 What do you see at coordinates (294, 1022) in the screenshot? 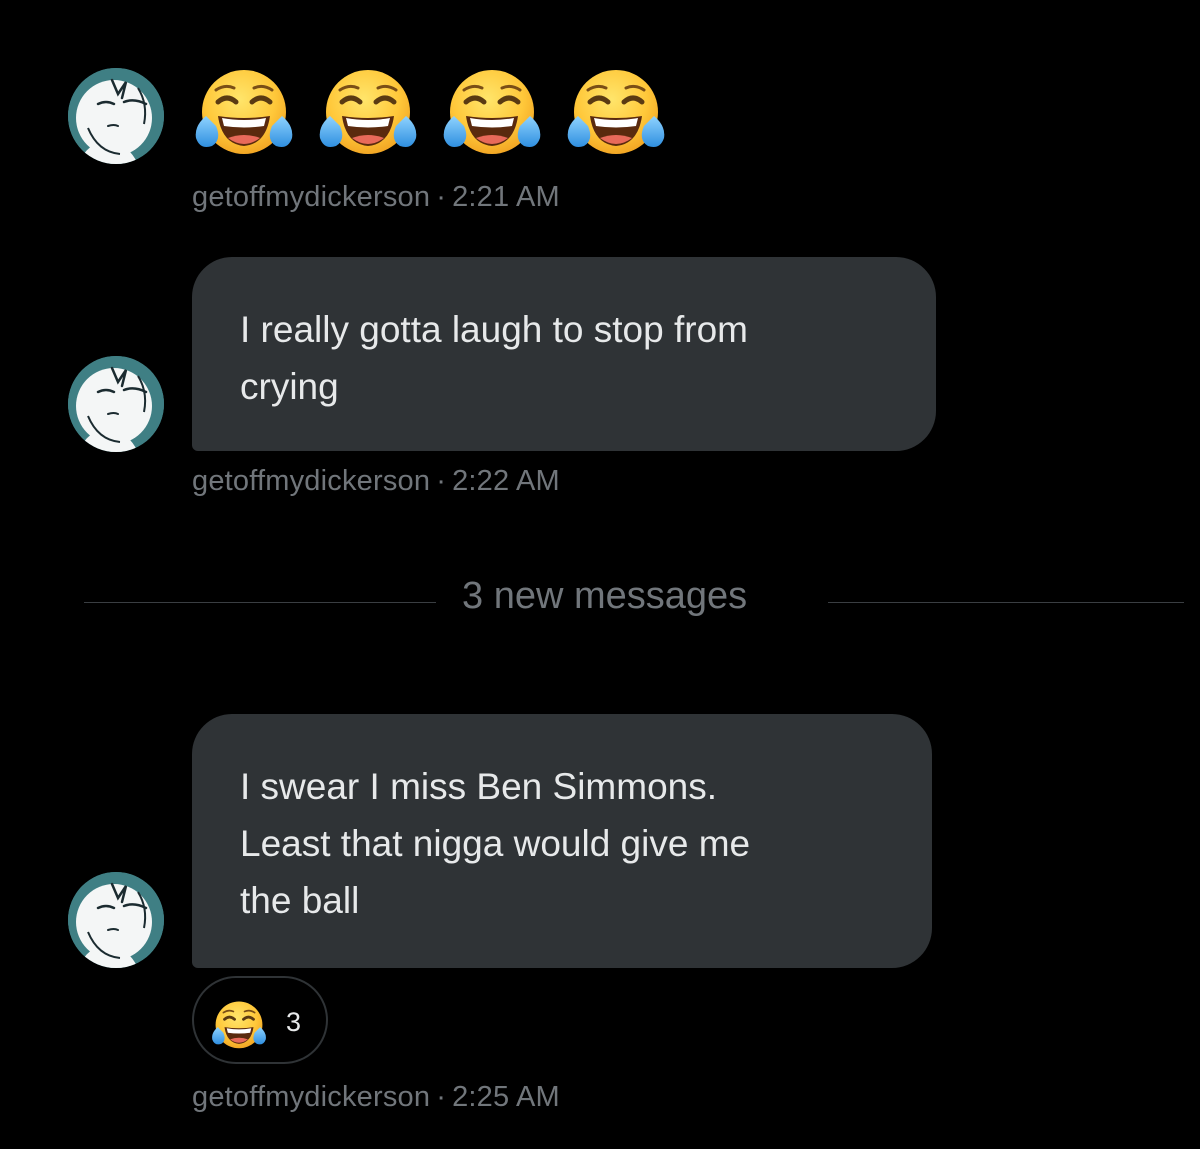
I see `reaction-count: 3` at bounding box center [294, 1022].